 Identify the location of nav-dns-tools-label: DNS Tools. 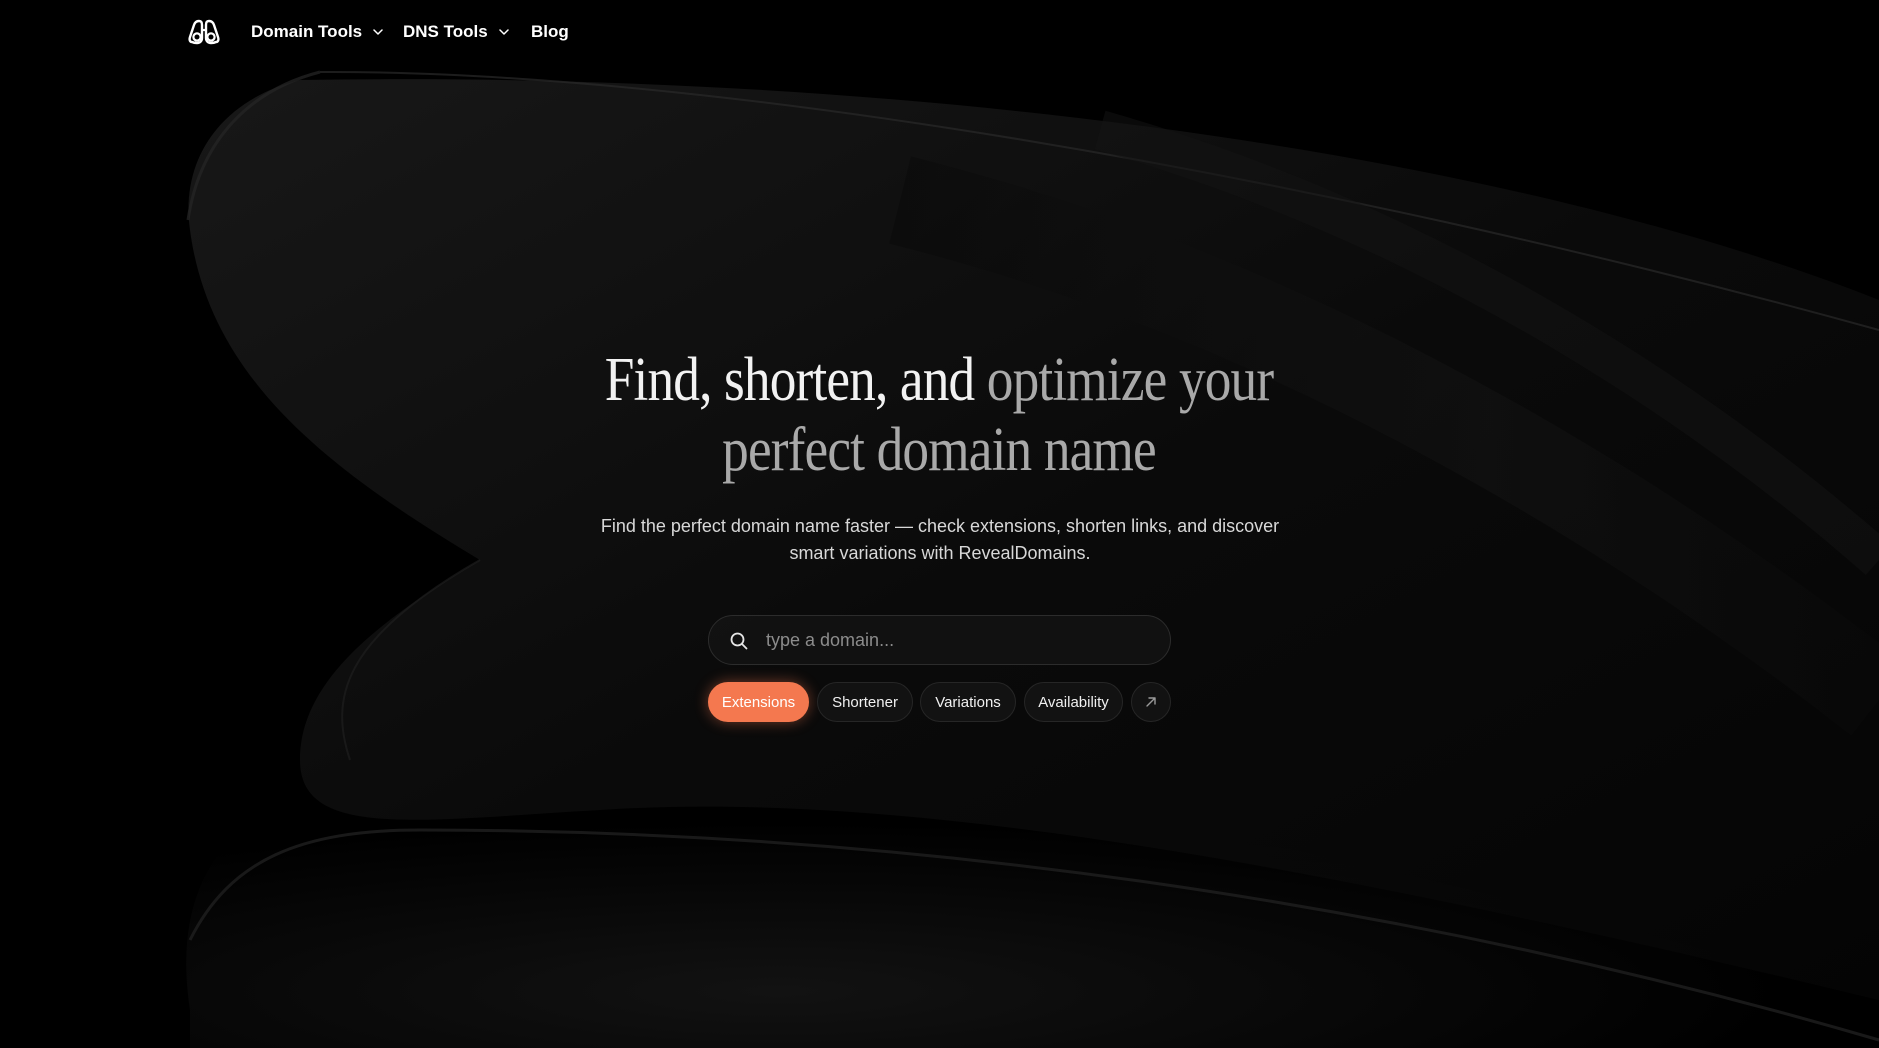
(445, 31).